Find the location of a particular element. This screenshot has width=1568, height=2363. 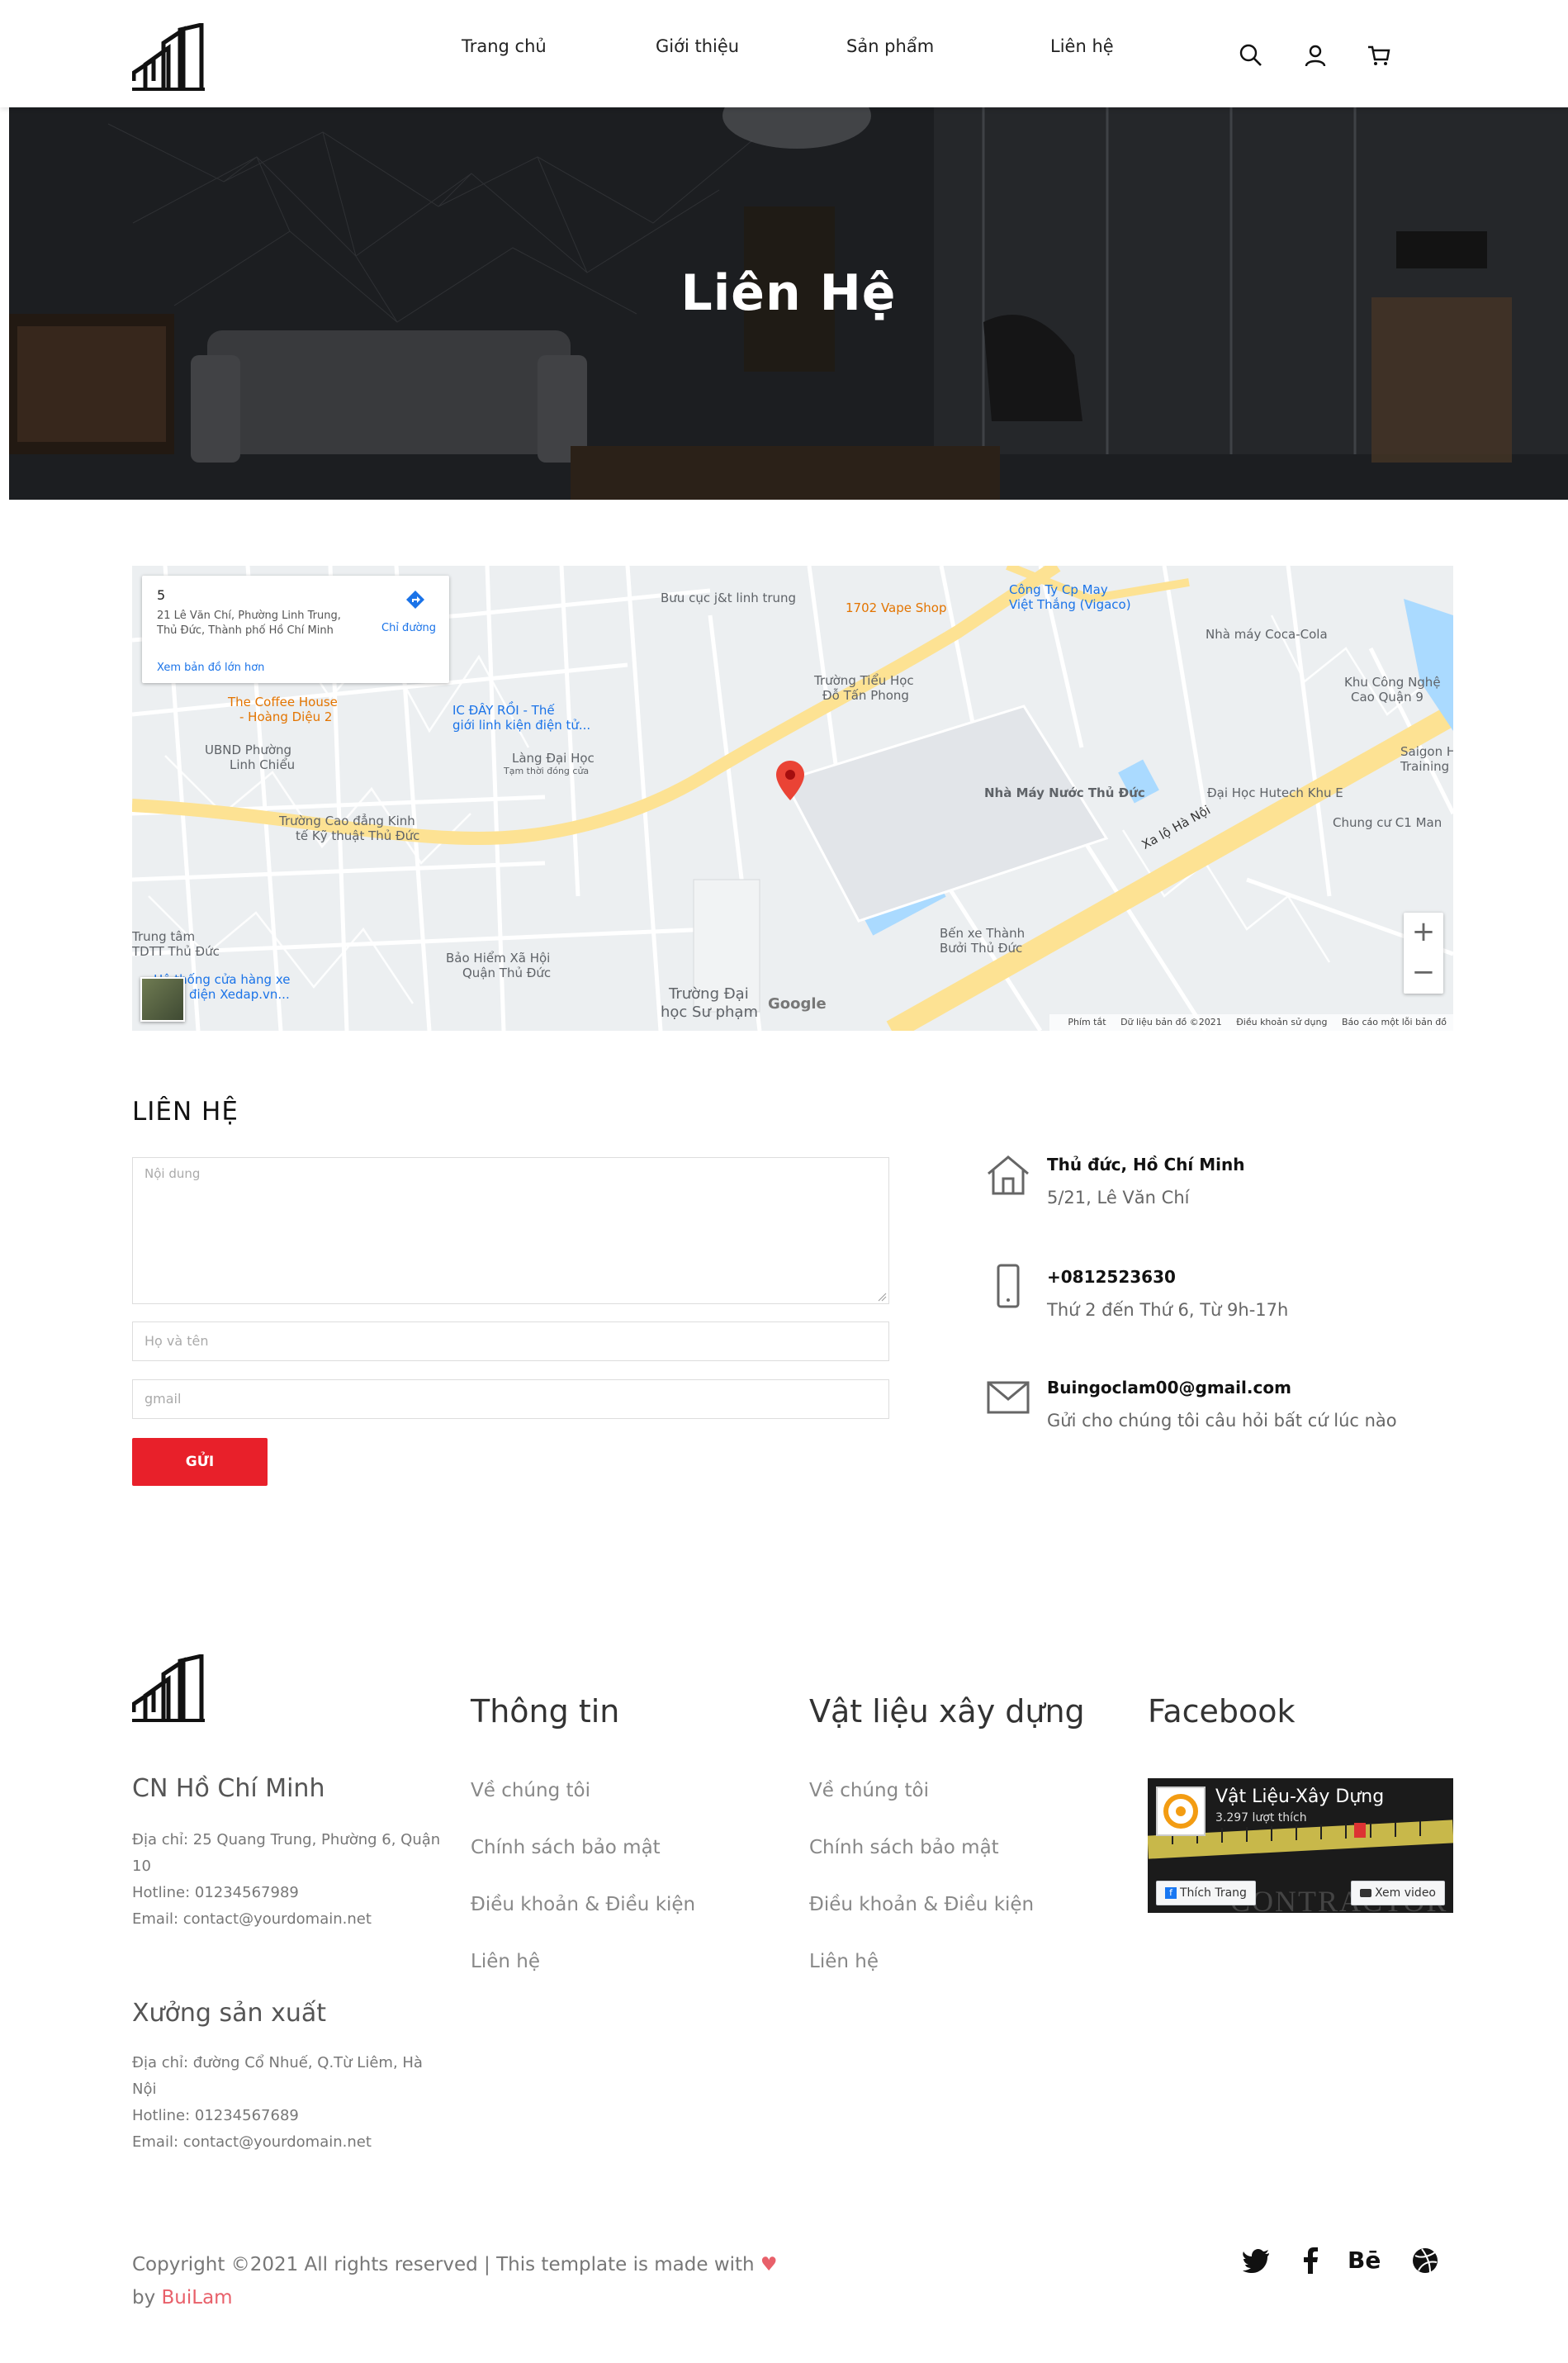

working-hours: Thứ 2 đến Thứ 6, Từ 9h-17h is located at coordinates (1168, 1310).